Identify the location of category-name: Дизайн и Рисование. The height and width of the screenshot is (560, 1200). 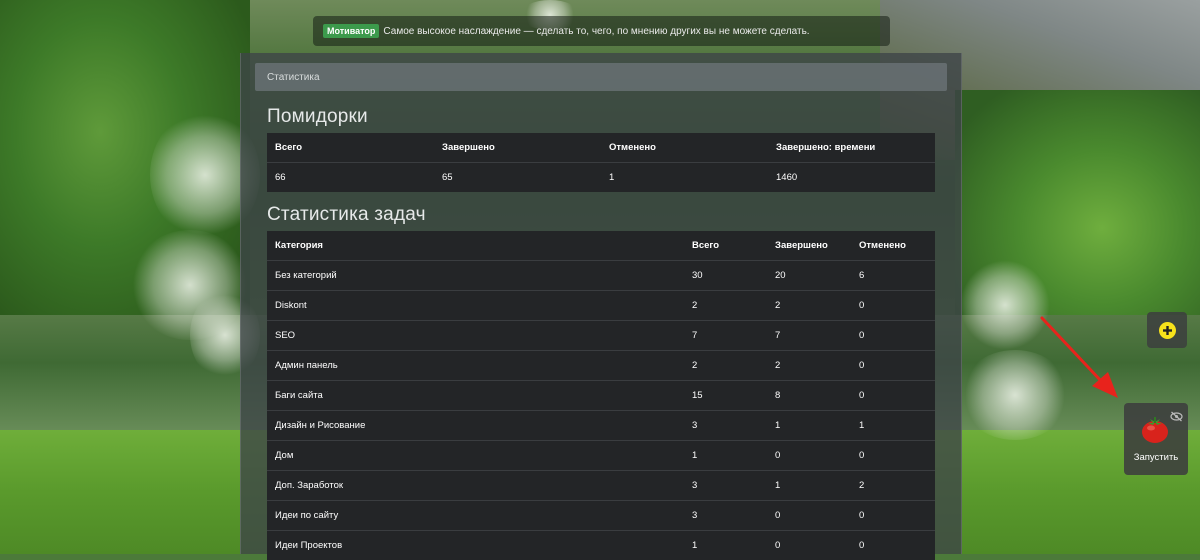
(475, 426).